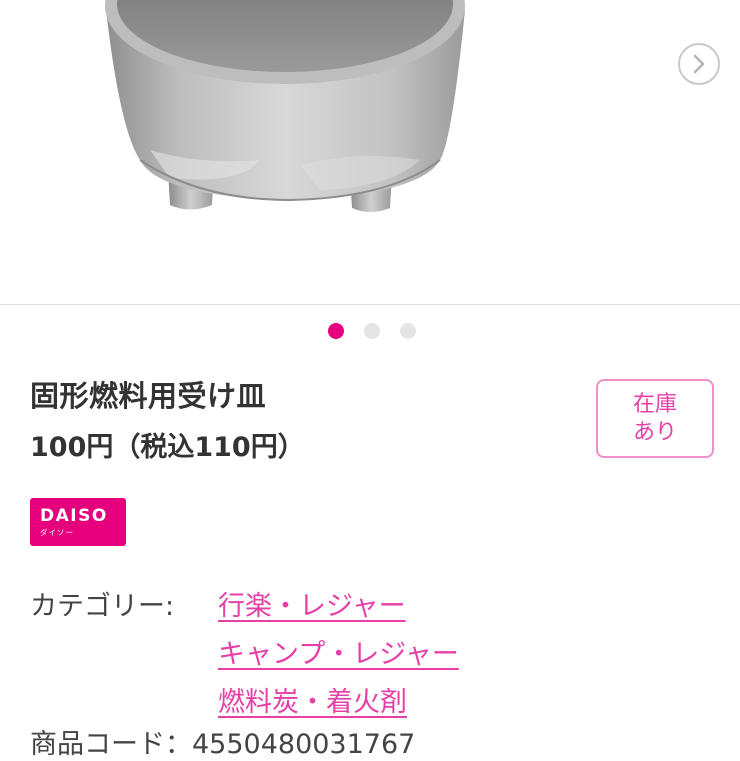 This screenshot has height=761, width=740. I want to click on stock-status-line2: あり, so click(654, 432).